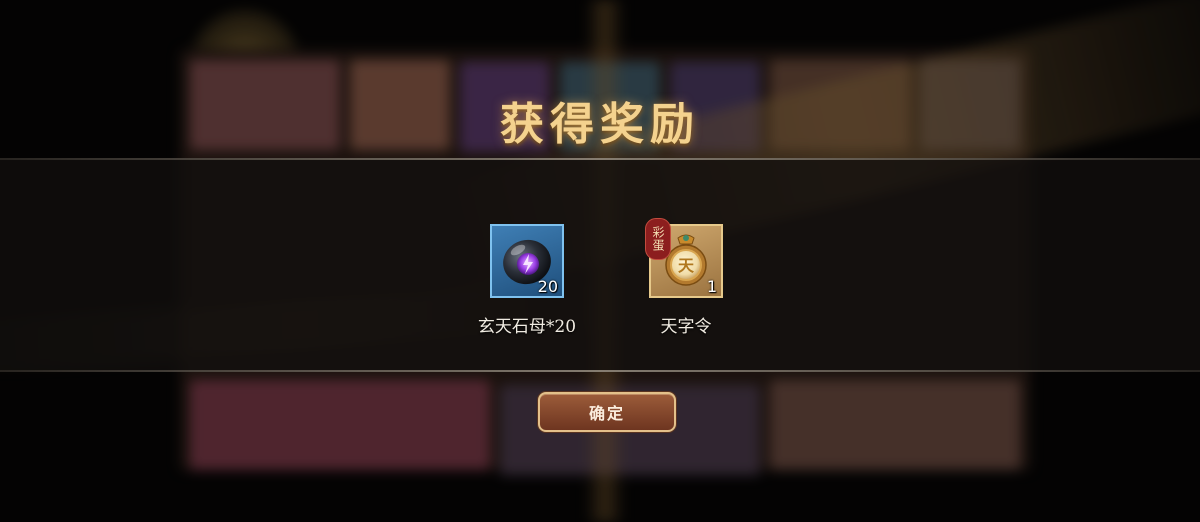 The height and width of the screenshot is (522, 1200). I want to click on reward-name: 玄天石母*20, so click(527, 327).